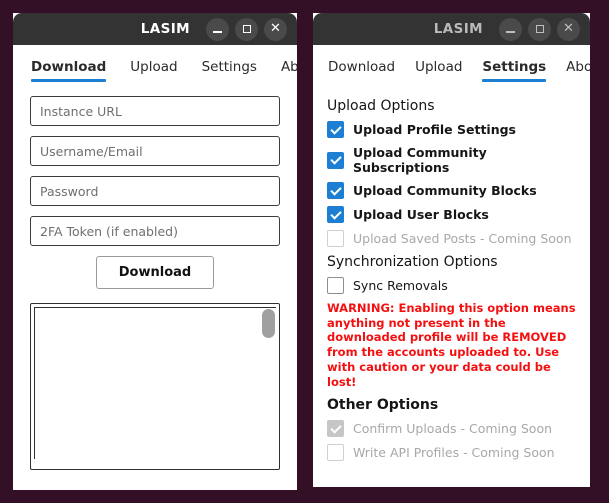  Describe the element at coordinates (412, 262) in the screenshot. I see `sync-options-title: Synchronization Options` at that location.